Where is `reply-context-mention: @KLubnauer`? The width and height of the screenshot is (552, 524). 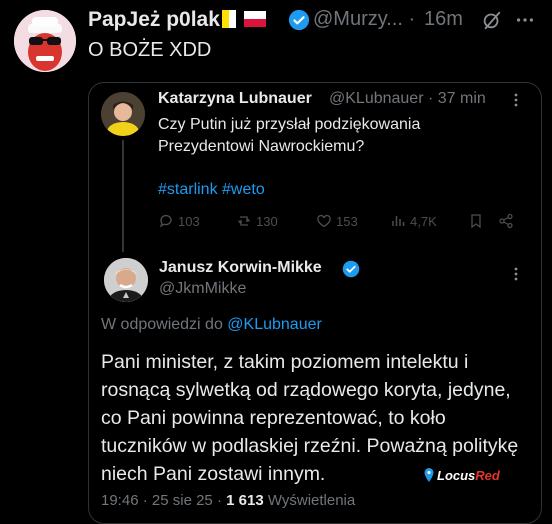 reply-context-mention: @KLubnauer is located at coordinates (274, 324).